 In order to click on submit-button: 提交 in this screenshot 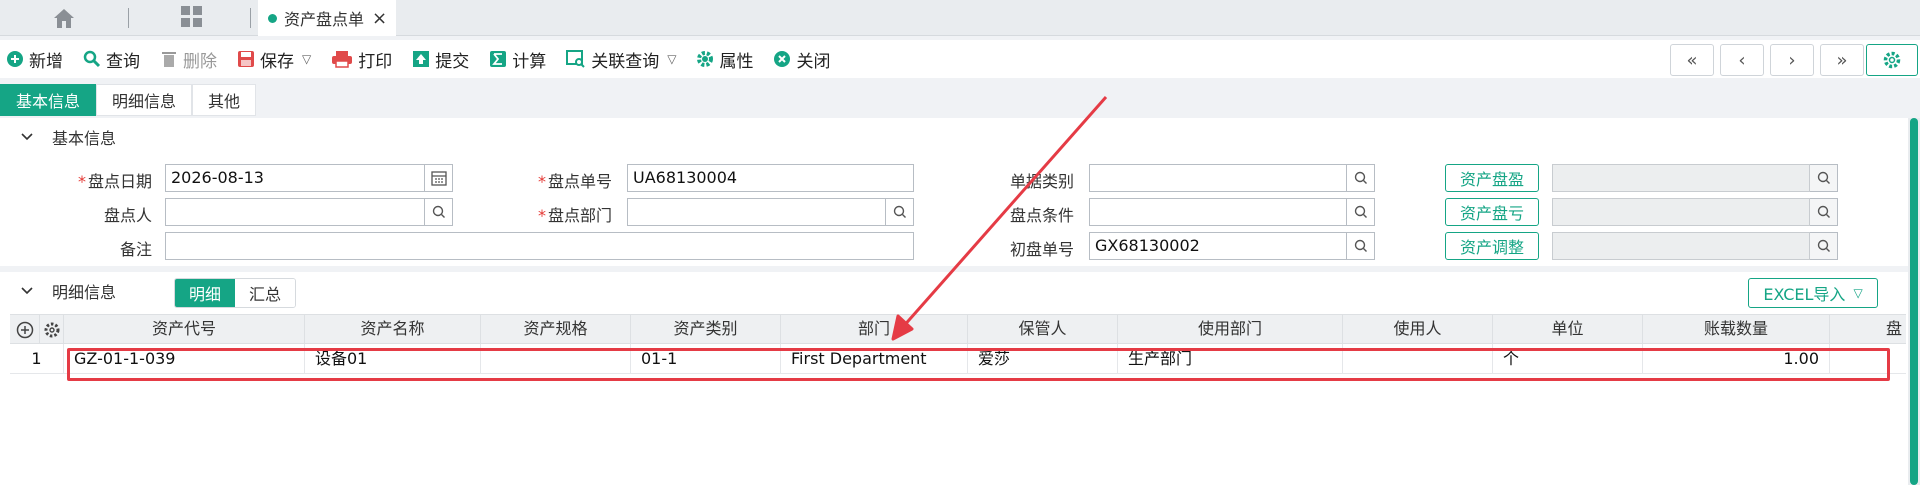, I will do `click(440, 59)`.